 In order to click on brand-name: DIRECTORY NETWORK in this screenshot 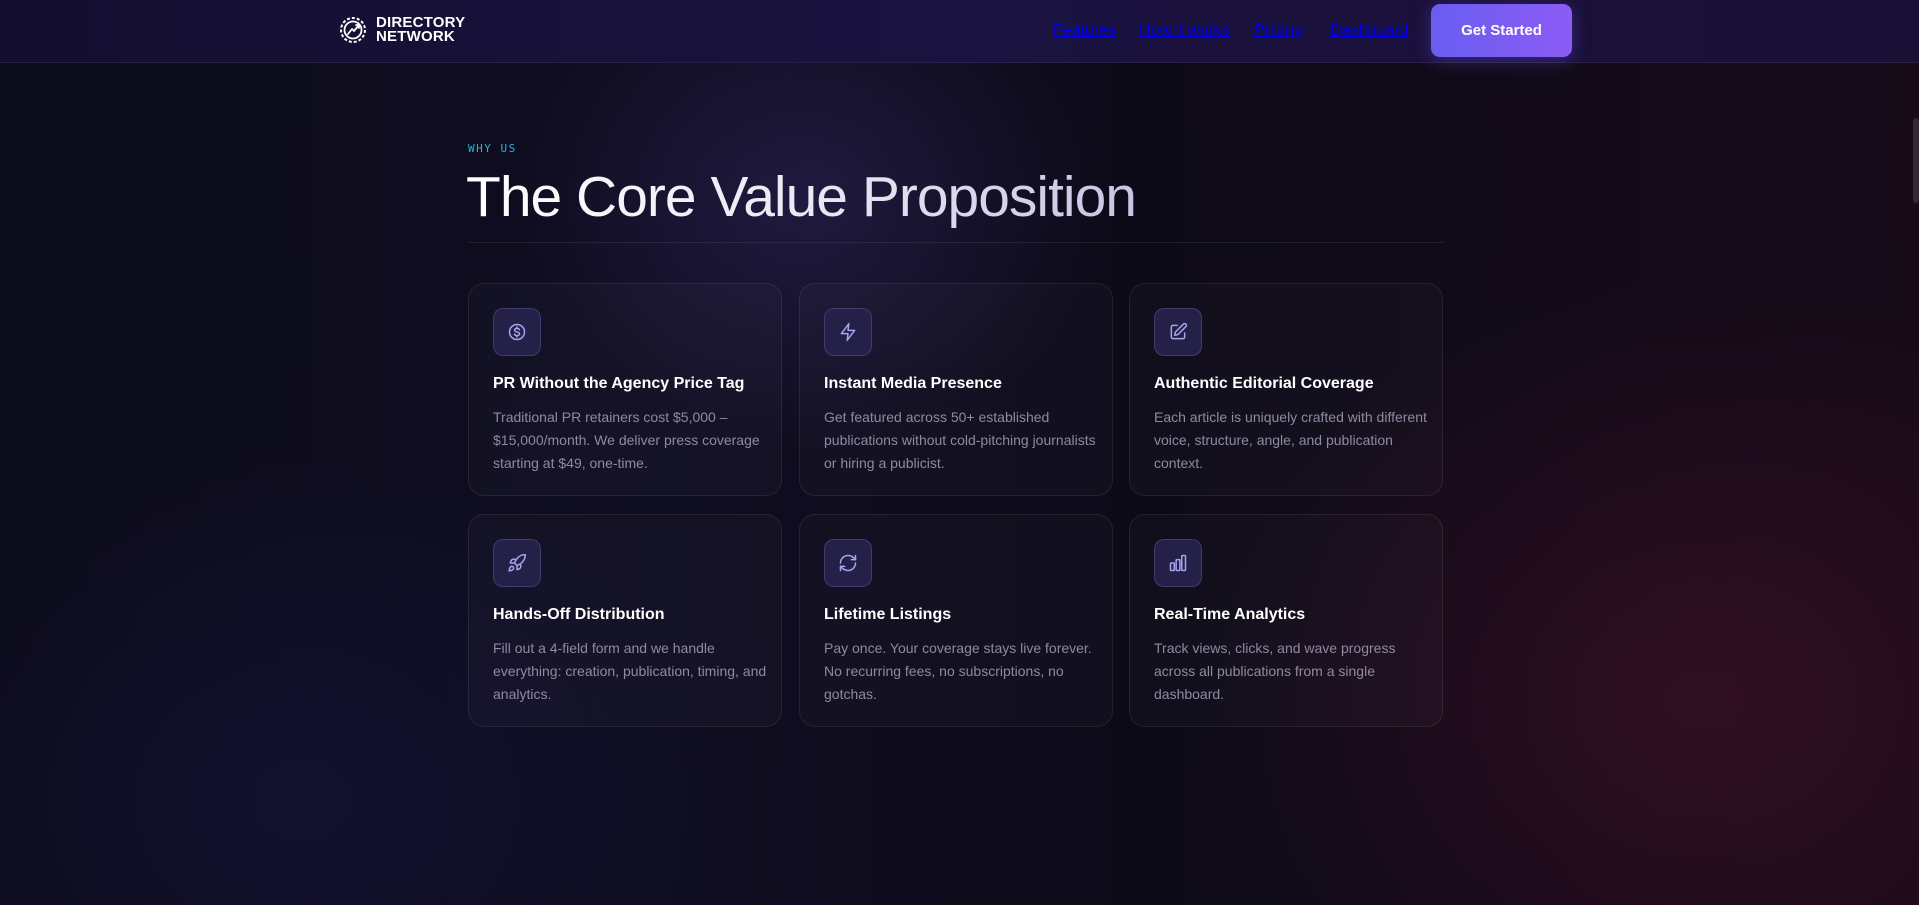, I will do `click(420, 30)`.